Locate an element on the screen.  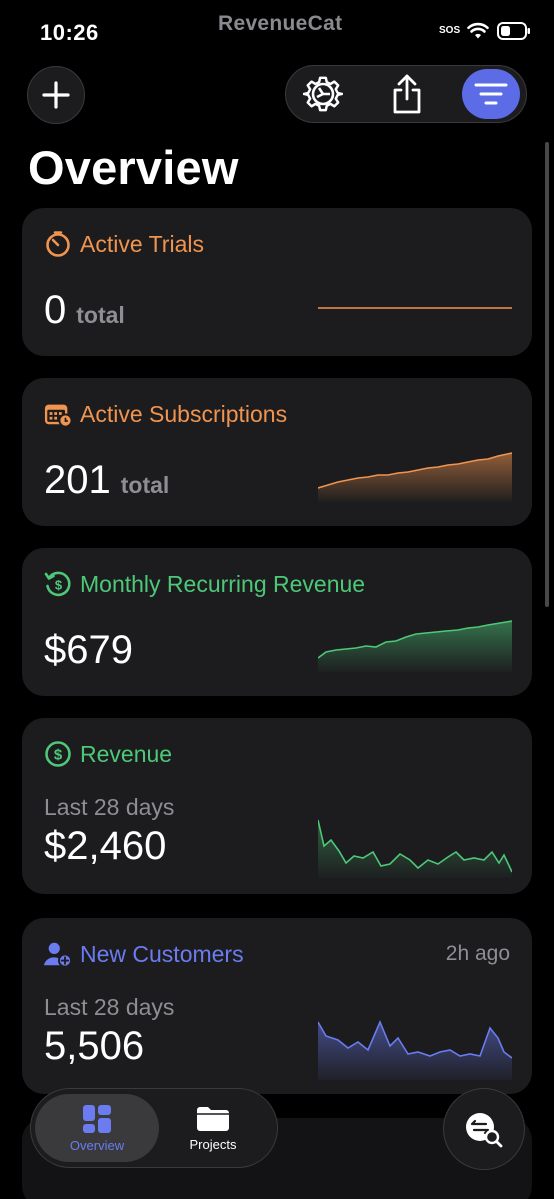
page-title: Overview is located at coordinates (133, 167).